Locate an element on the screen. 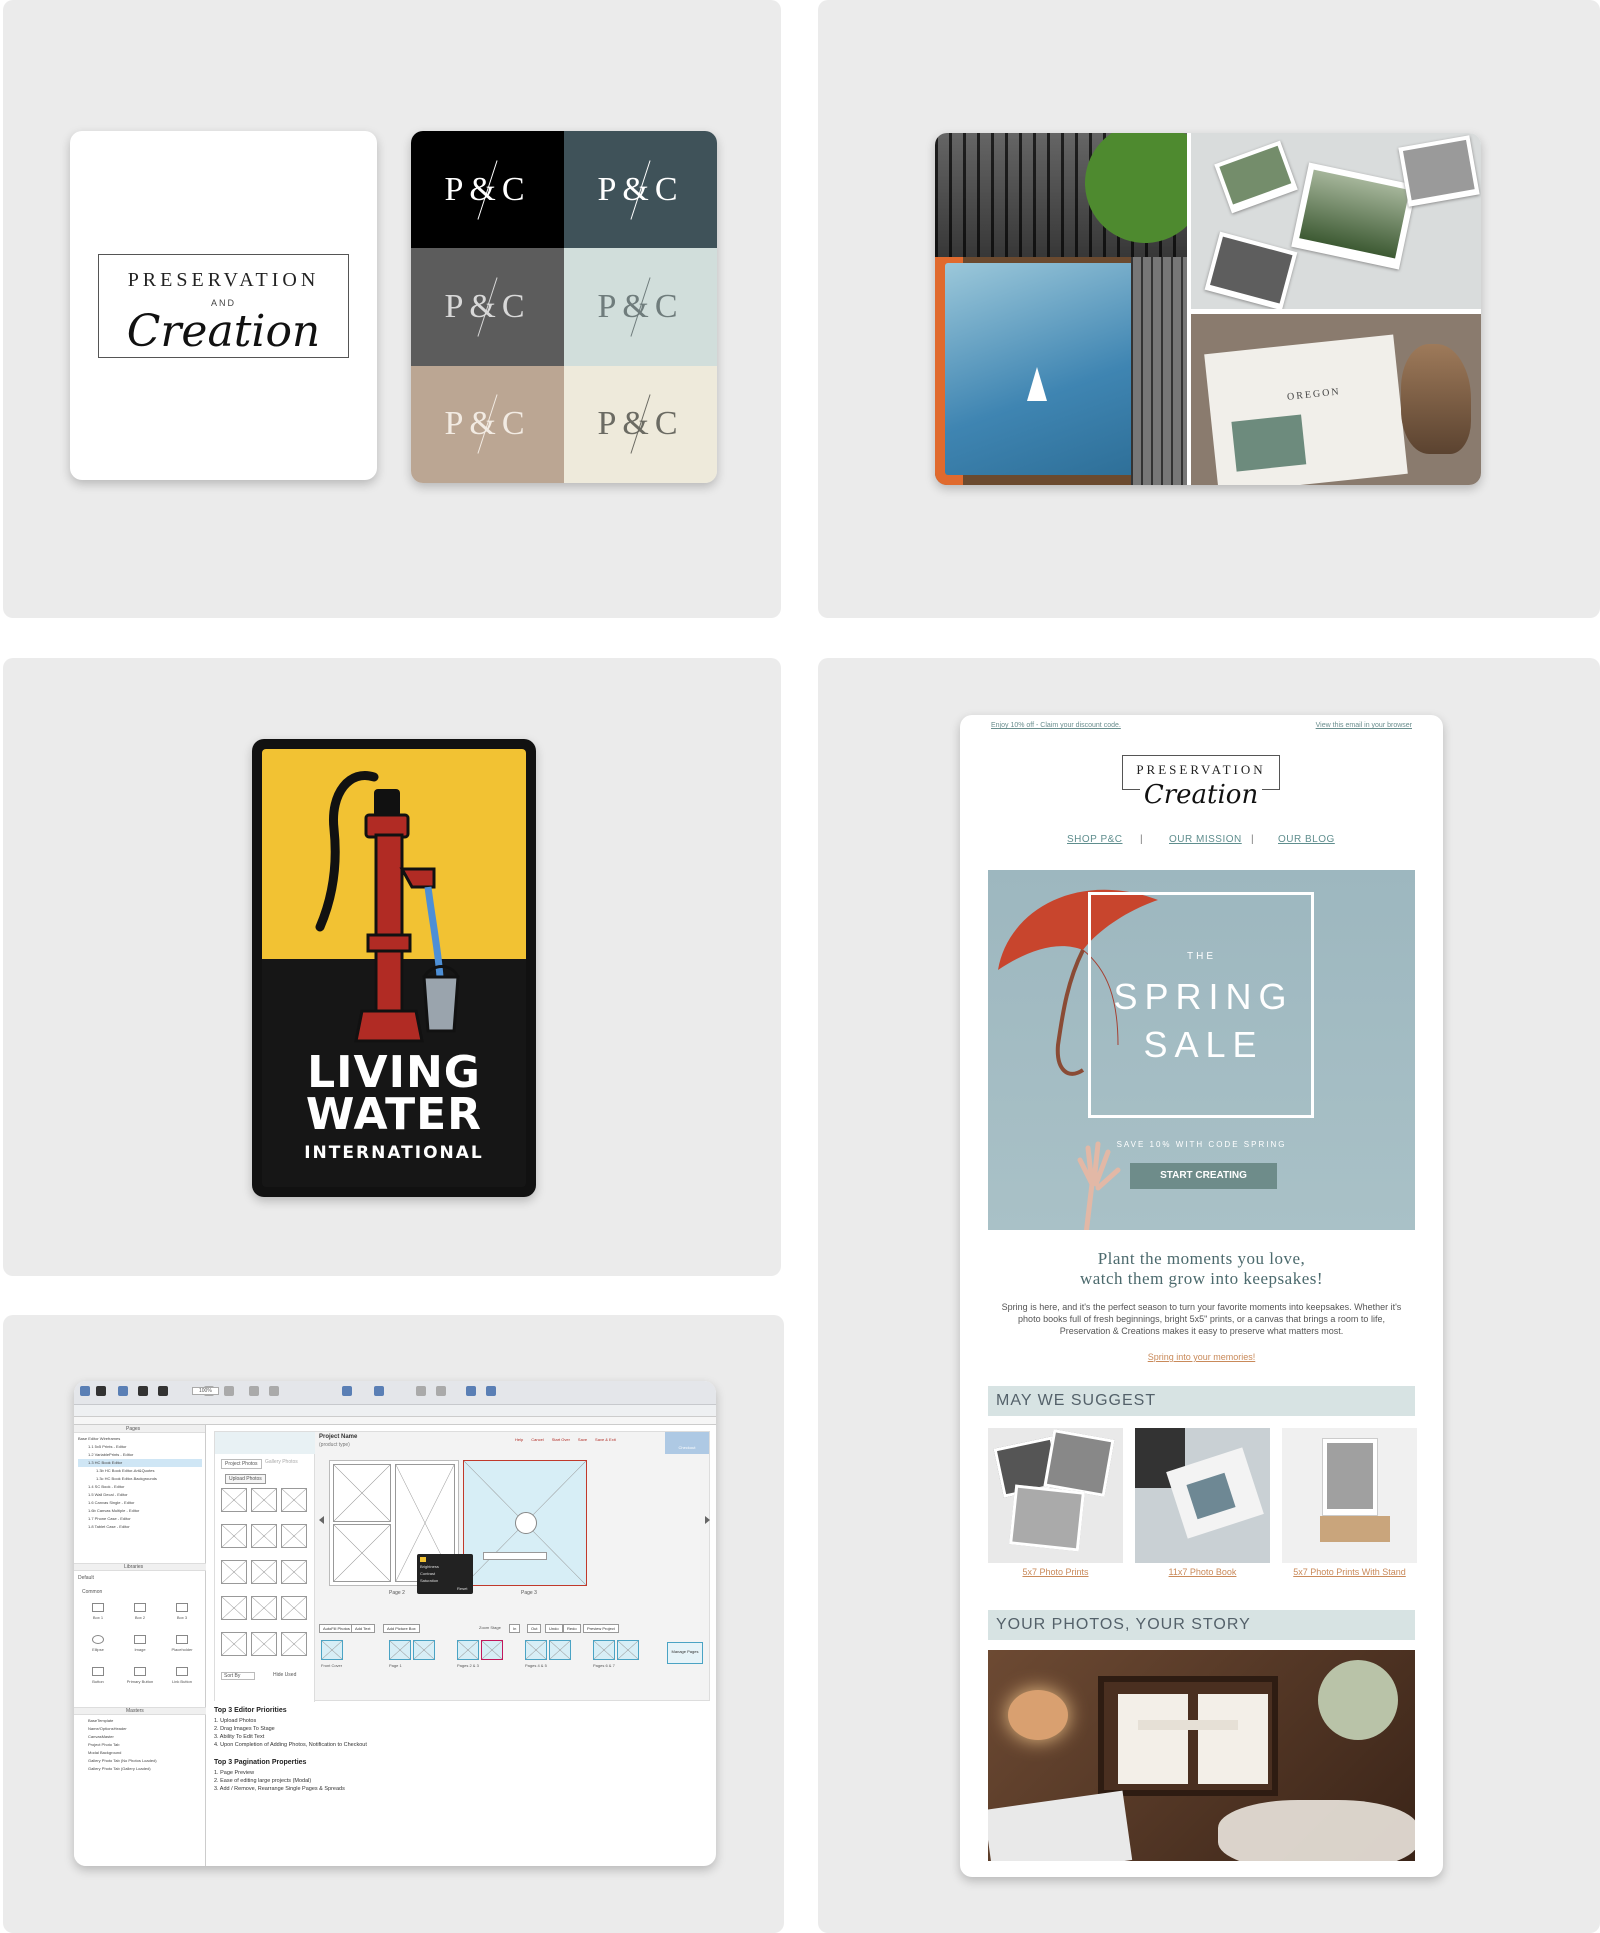 The height and width of the screenshot is (1933, 1600). page-strip-item: Pages 6 & 7 is located at coordinates (623, 1654).